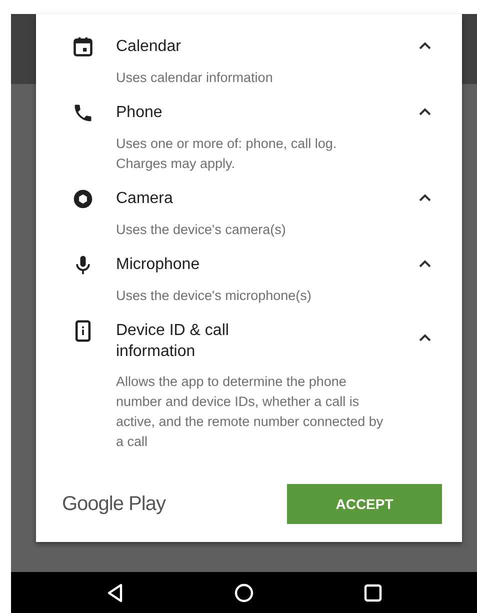  What do you see at coordinates (364, 504) in the screenshot?
I see `accept-button: ACCEPT` at bounding box center [364, 504].